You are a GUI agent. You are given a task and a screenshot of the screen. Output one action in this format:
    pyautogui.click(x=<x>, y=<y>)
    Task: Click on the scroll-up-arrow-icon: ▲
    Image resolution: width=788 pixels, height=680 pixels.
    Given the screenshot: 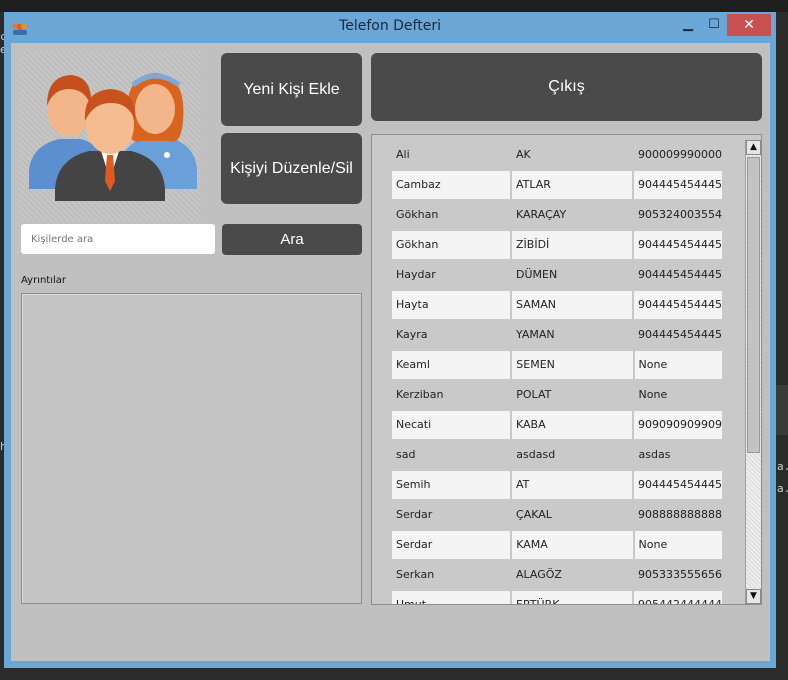 What is the action you would take?
    pyautogui.click(x=753, y=147)
    